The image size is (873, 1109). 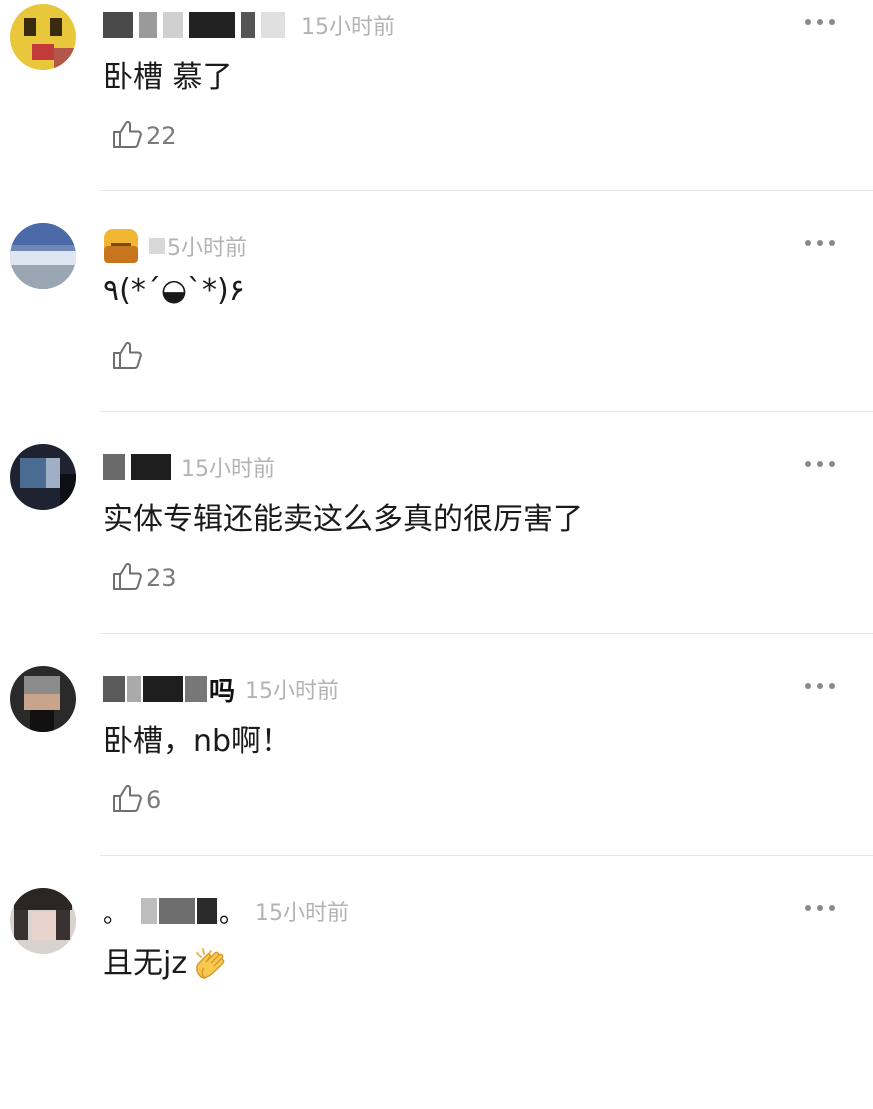 I want to click on comment-text: 卧槽，nb啊！, so click(x=197, y=741).